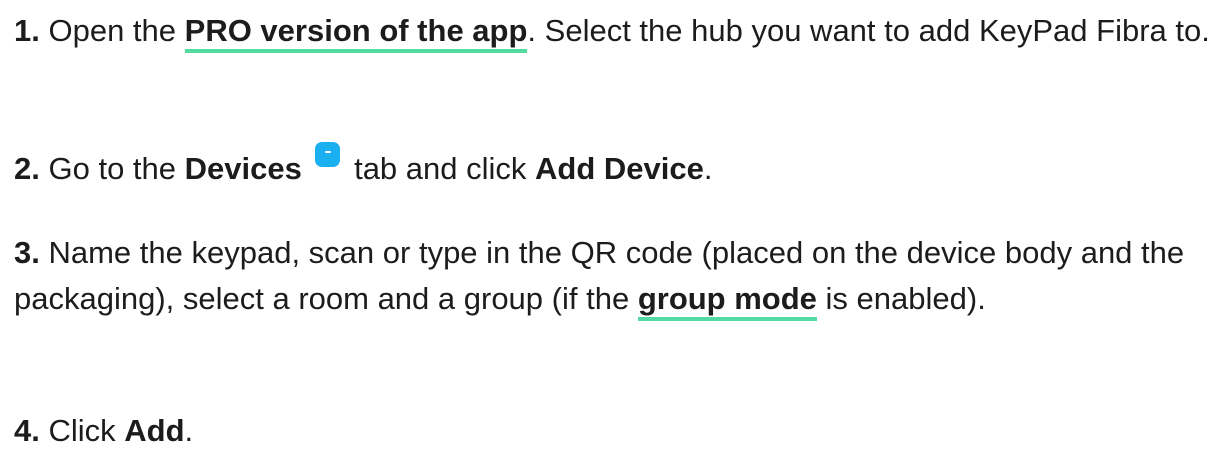  What do you see at coordinates (243, 168) in the screenshot?
I see `devices-label: Devices` at bounding box center [243, 168].